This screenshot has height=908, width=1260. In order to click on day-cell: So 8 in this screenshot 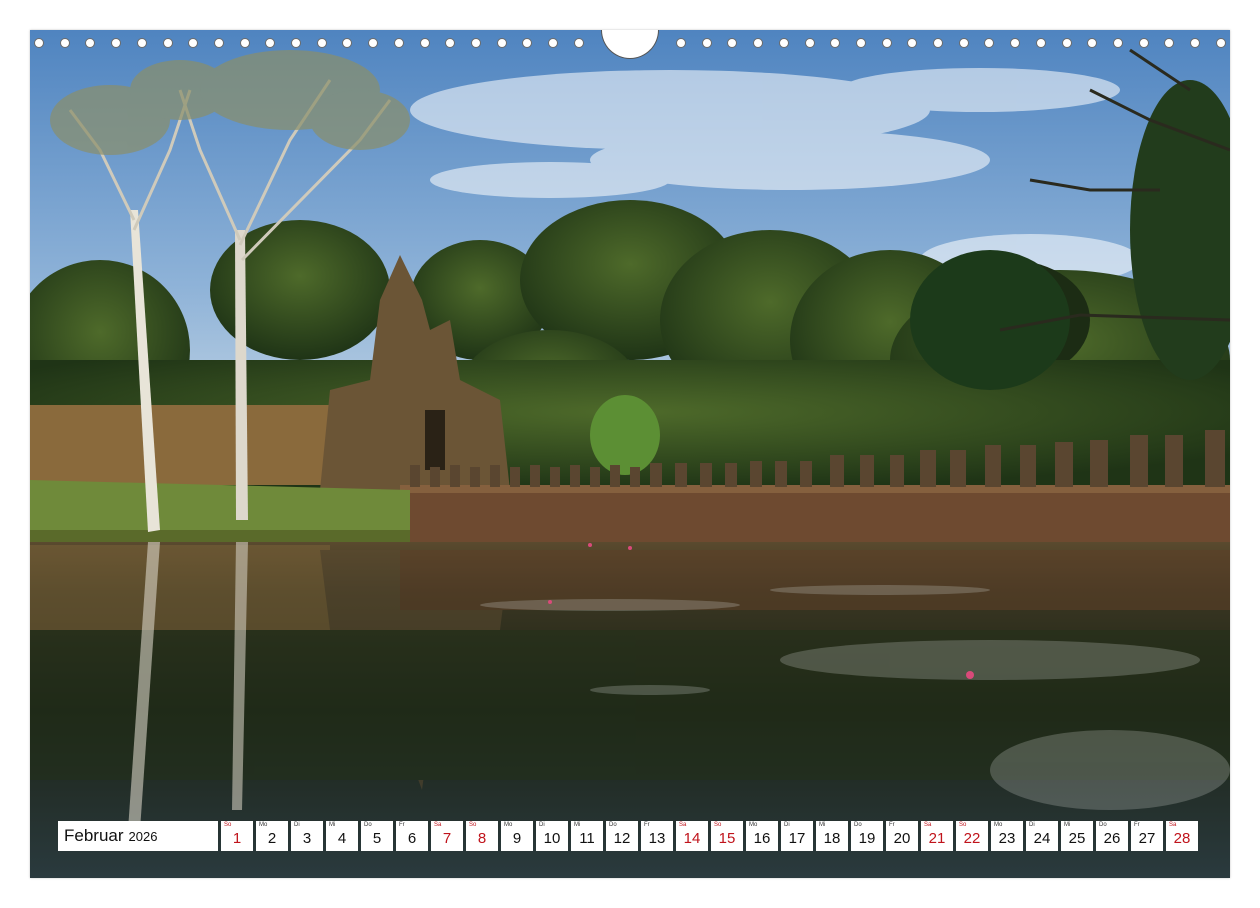, I will do `click(482, 836)`.